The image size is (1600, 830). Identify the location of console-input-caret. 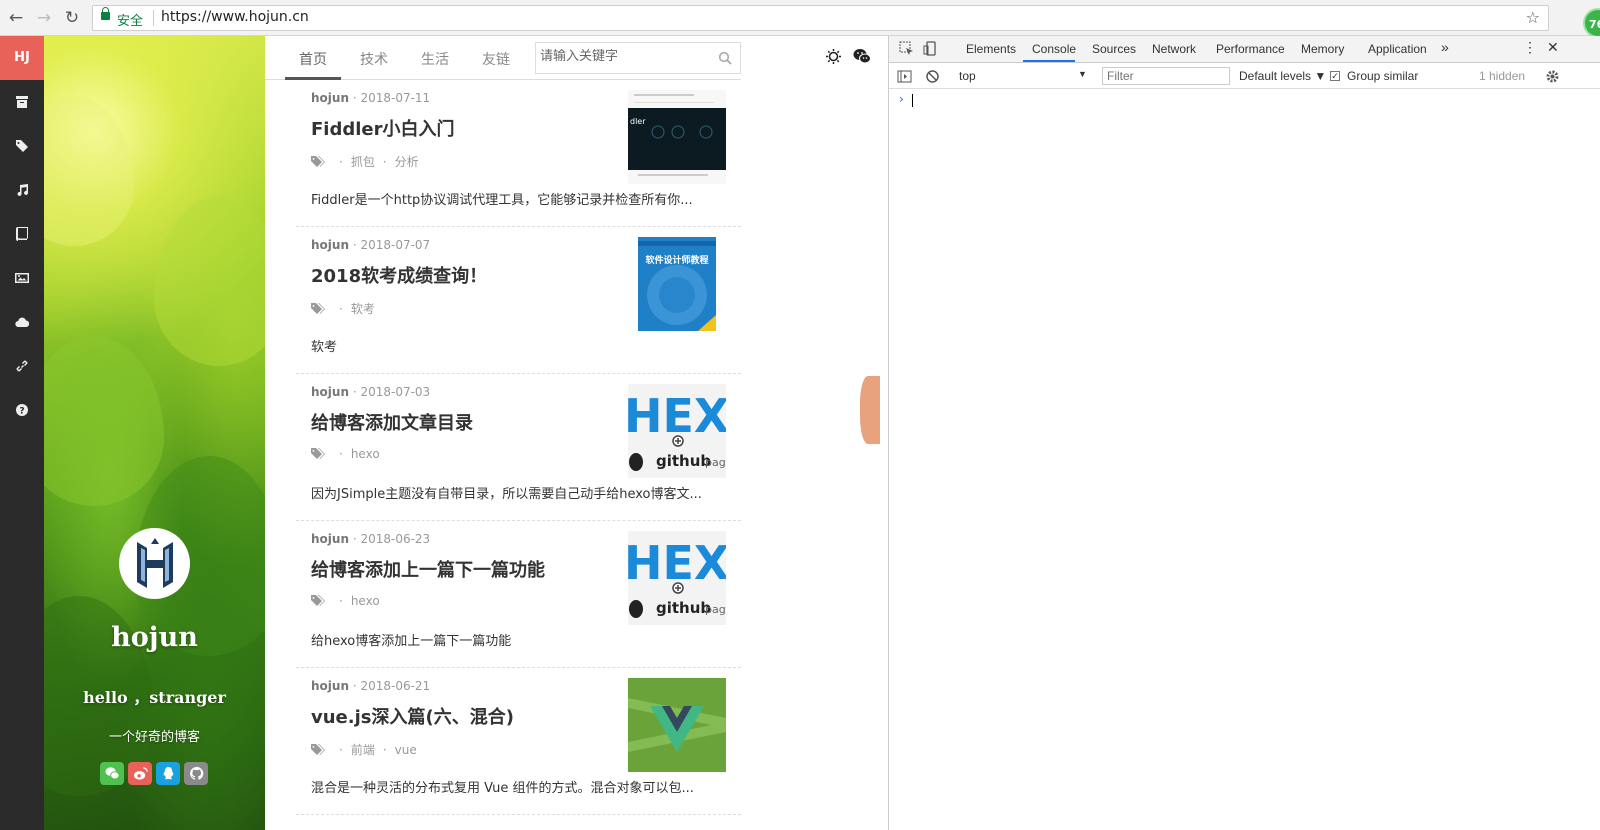
(912, 100).